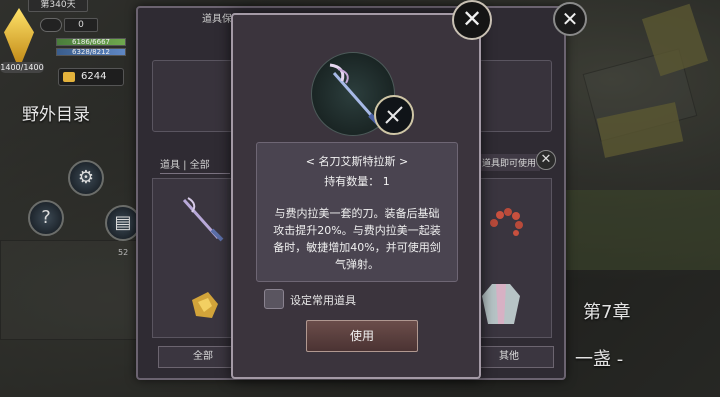 This screenshot has height=397, width=720. I want to click on item-slot-robe, so click(501, 303).